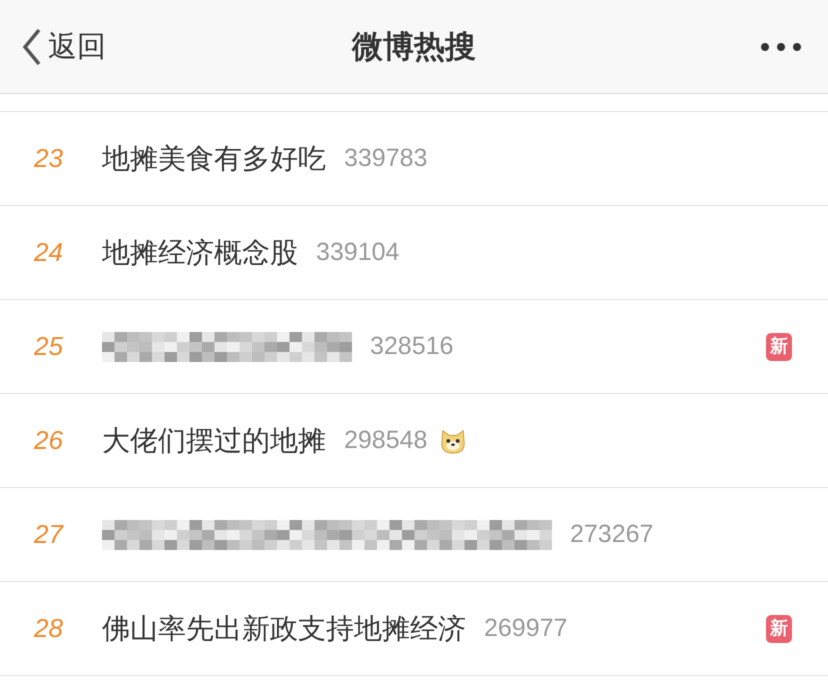 This screenshot has width=828, height=681. Describe the element at coordinates (32, 46) in the screenshot. I see `back-chevron-icon` at that location.